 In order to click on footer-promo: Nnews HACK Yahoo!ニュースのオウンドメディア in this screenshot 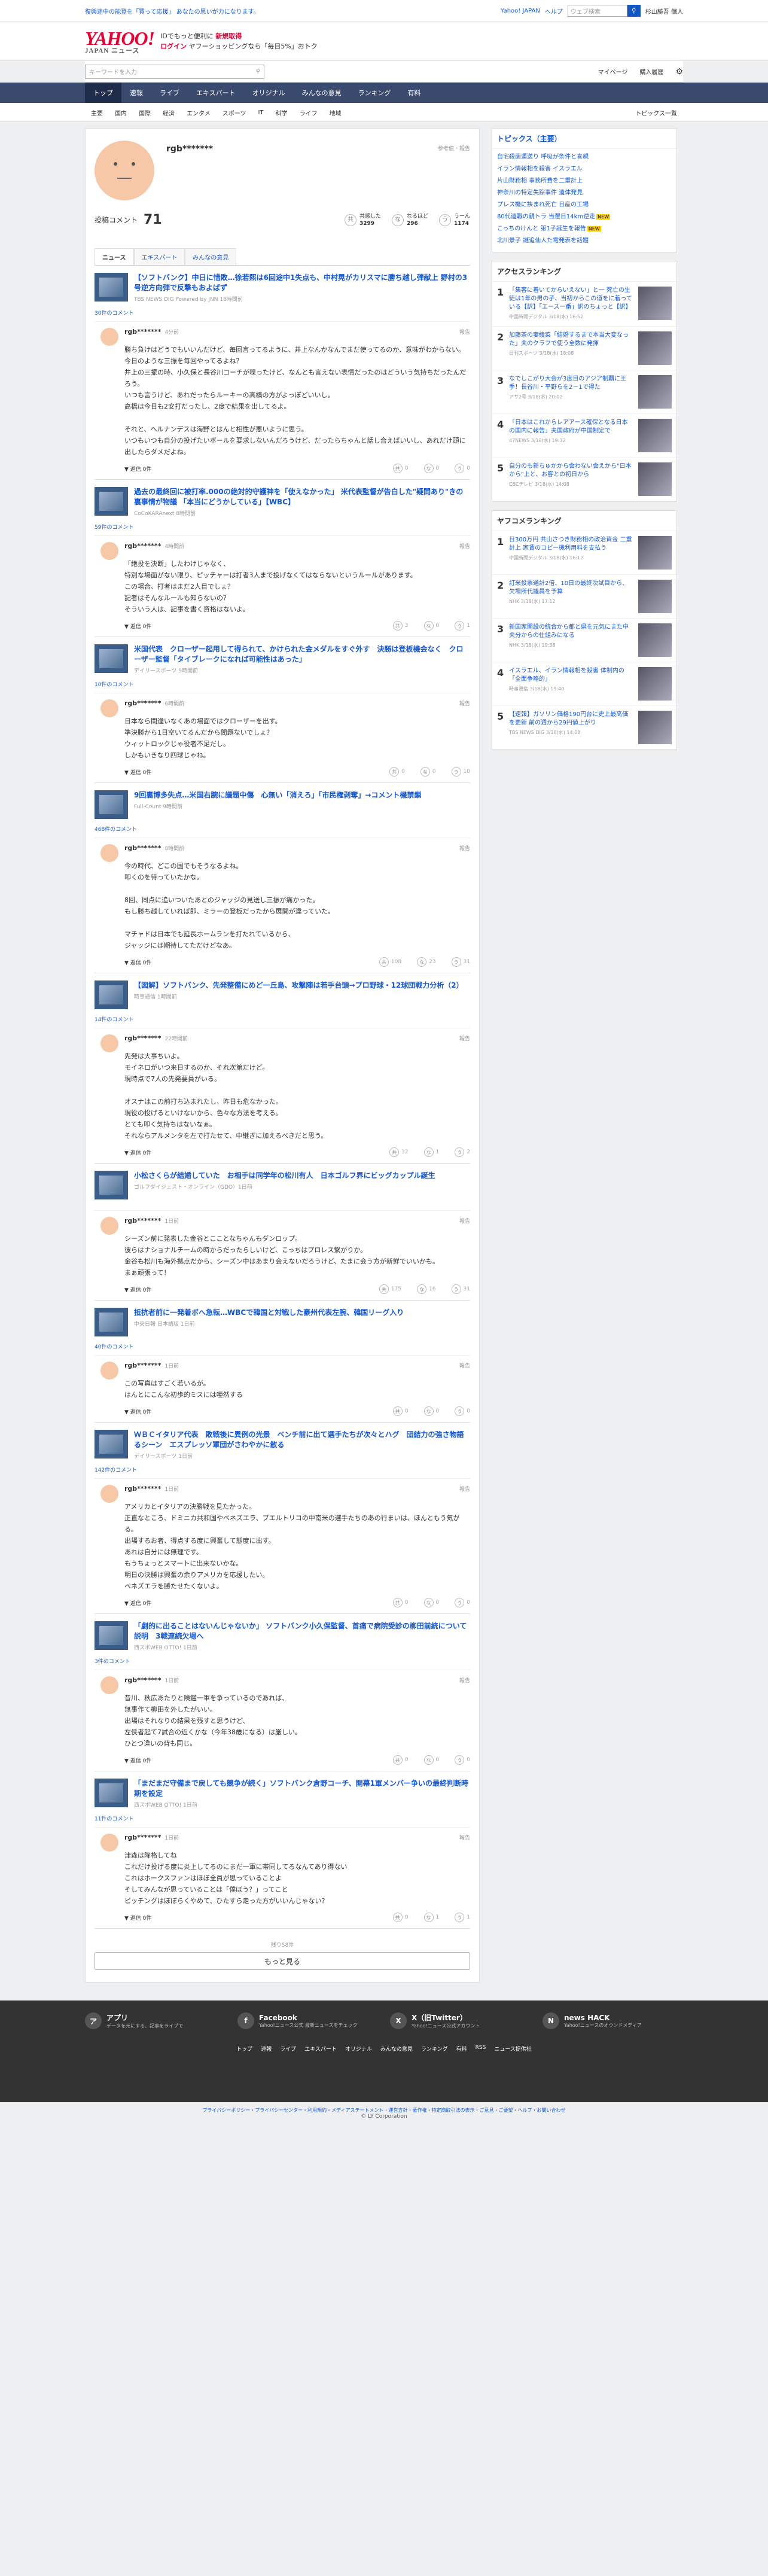, I will do `click(613, 2020)`.